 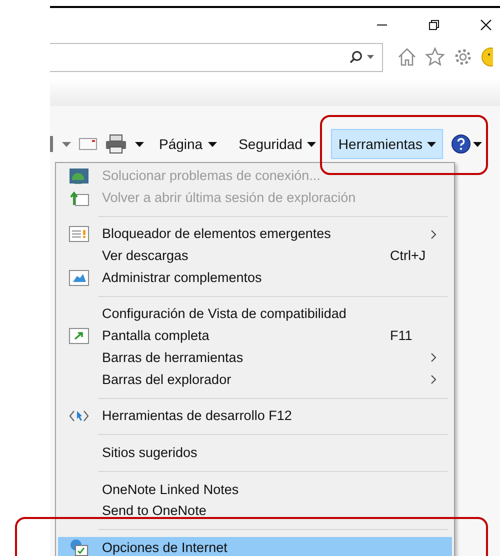 I want to click on shortcut-label: F11, so click(x=402, y=336).